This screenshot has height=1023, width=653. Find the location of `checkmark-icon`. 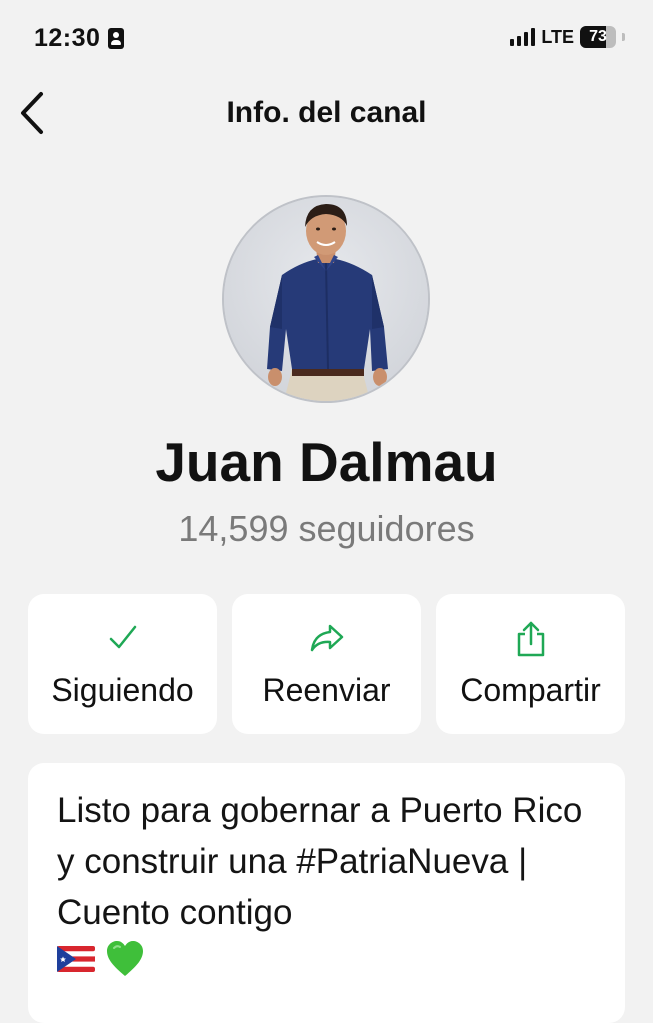

checkmark-icon is located at coordinates (122, 637).